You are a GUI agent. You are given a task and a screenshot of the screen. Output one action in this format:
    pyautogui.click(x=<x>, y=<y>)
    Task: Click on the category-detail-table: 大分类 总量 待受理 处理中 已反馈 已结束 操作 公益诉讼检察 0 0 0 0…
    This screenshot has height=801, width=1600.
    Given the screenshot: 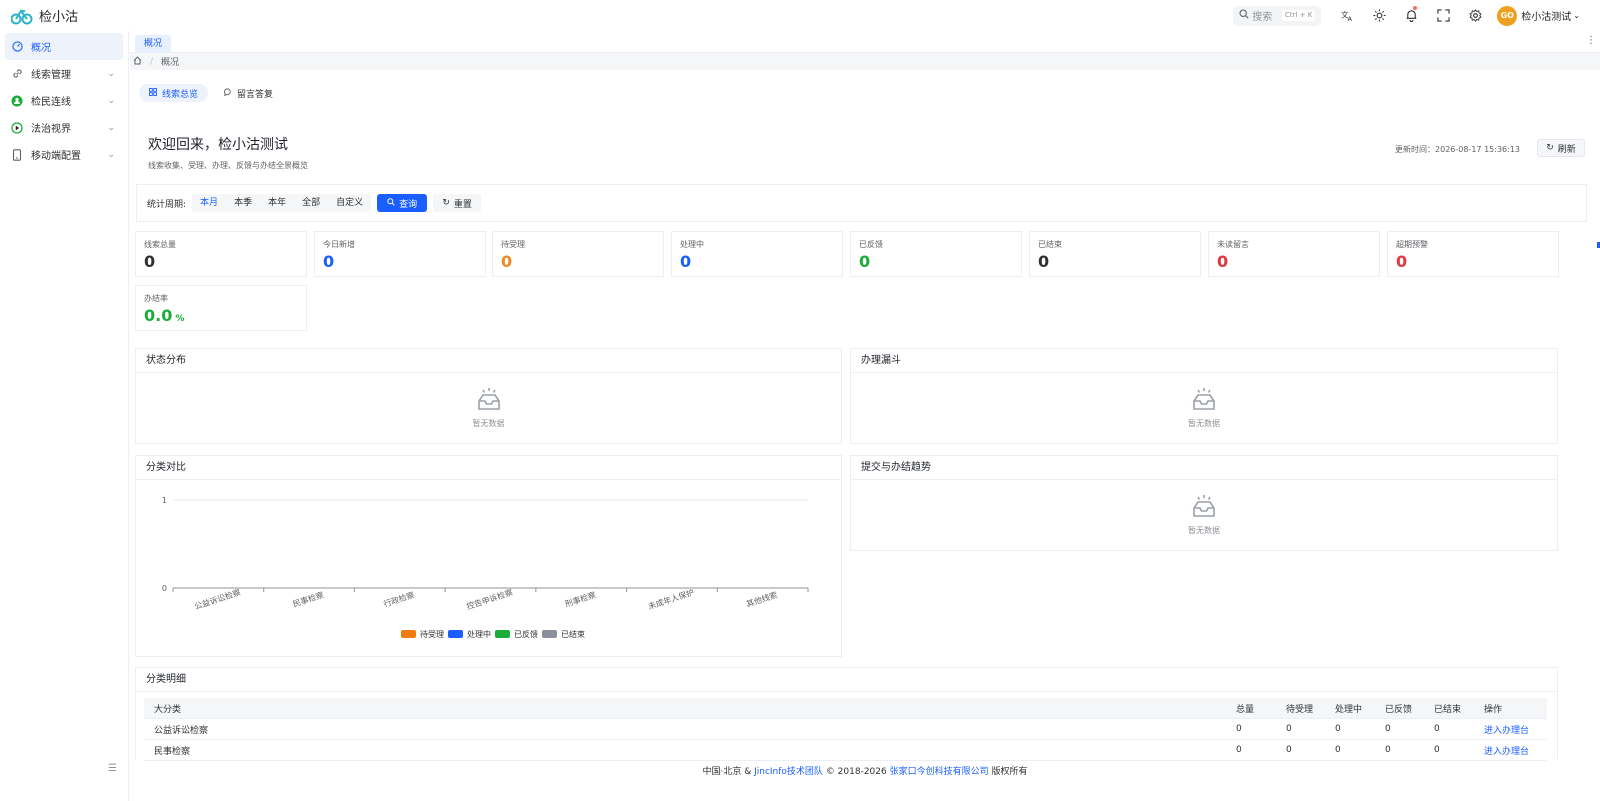 What is the action you would take?
    pyautogui.click(x=845, y=729)
    